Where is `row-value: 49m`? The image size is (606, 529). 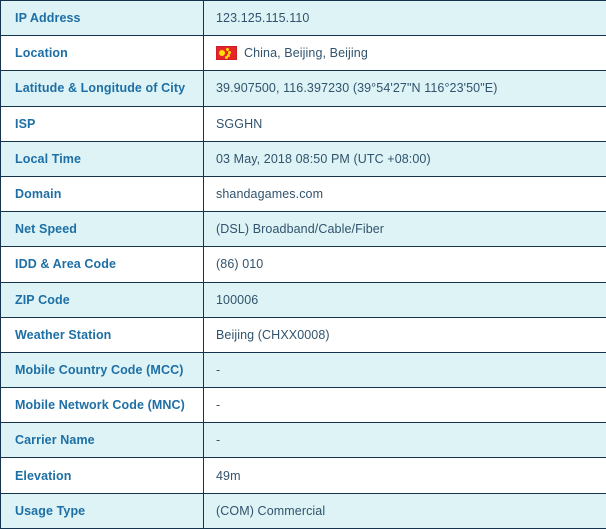 row-value: 49m is located at coordinates (404, 475).